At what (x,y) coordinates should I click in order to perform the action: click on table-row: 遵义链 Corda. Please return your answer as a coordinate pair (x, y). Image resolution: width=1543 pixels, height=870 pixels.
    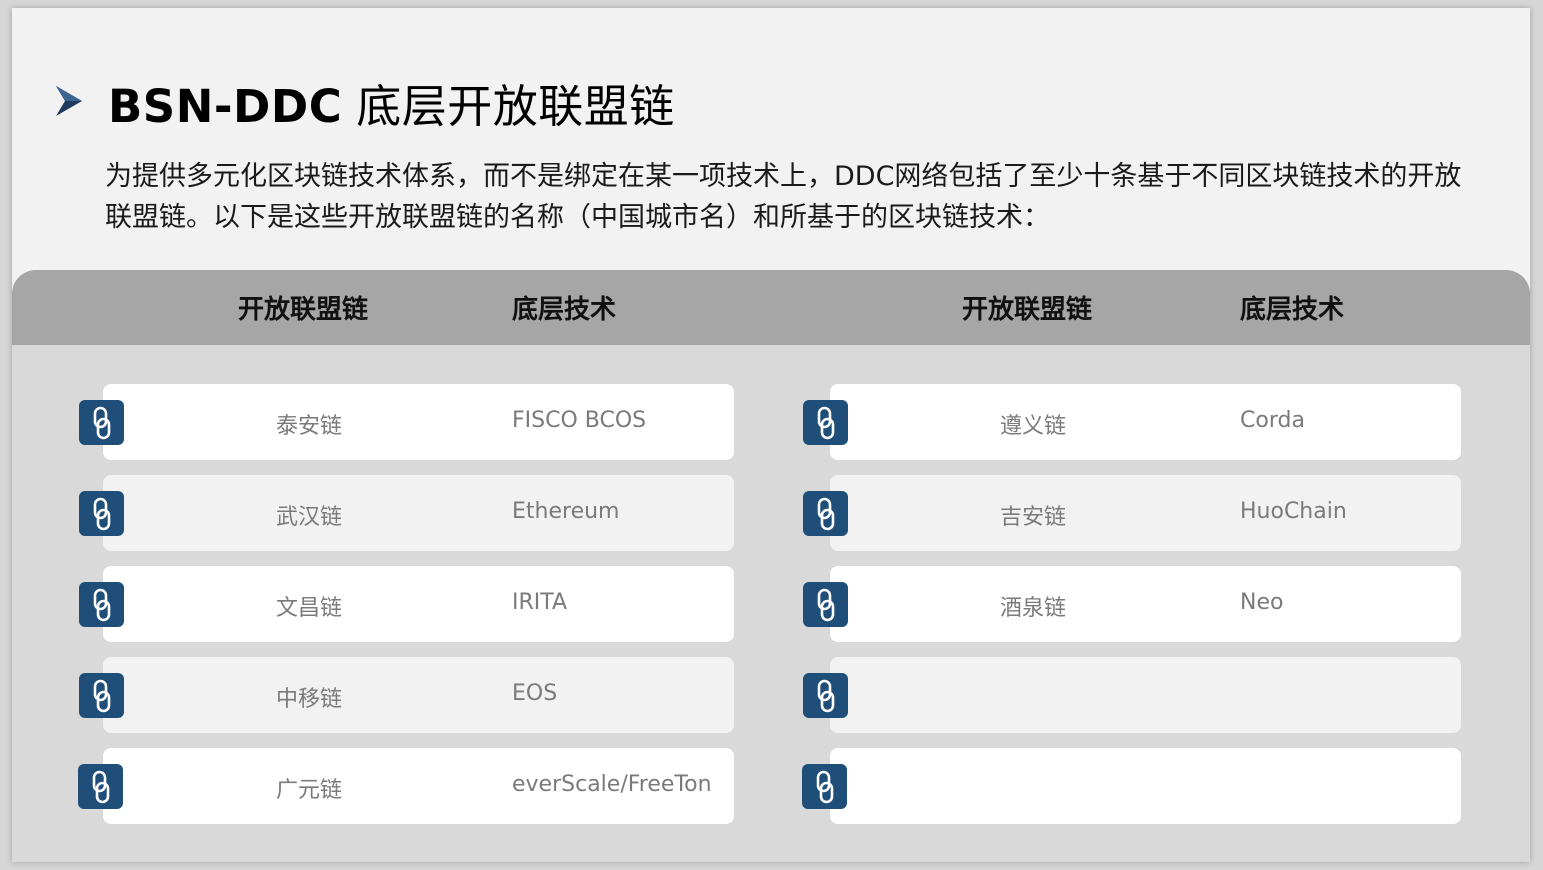
    Looking at the image, I should click on (1145, 422).